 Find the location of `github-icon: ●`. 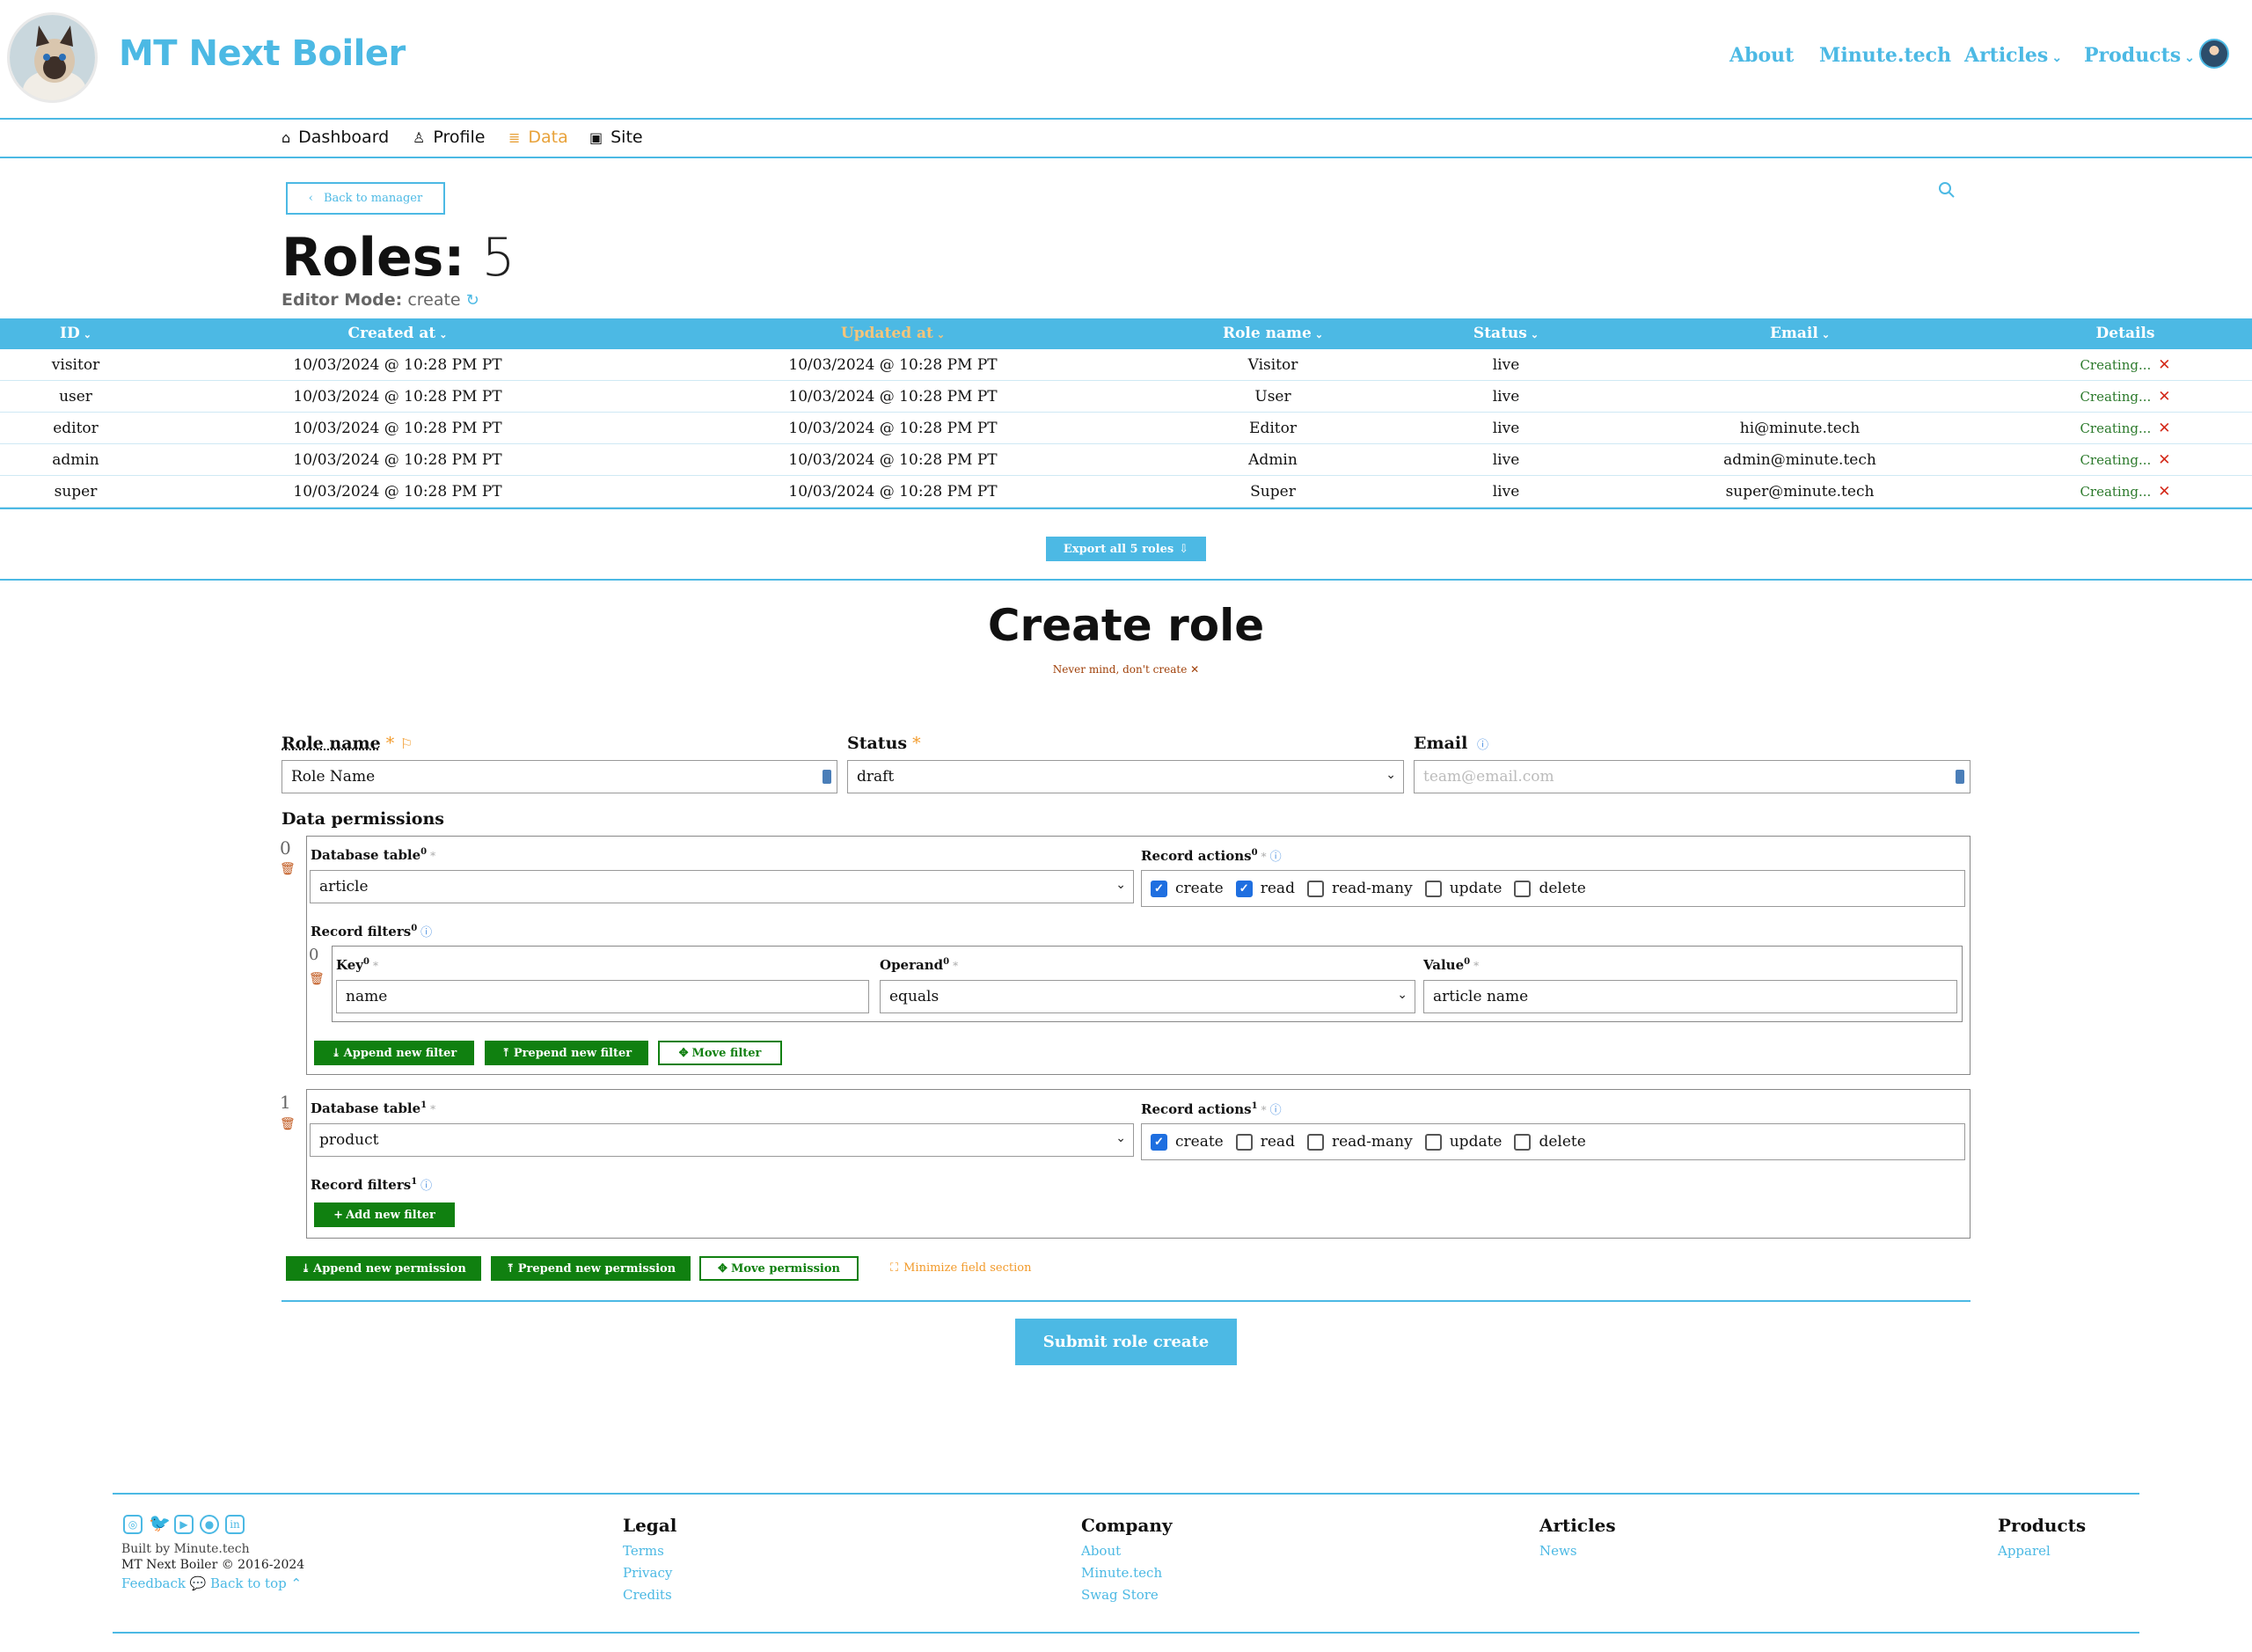

github-icon: ● is located at coordinates (209, 1524).